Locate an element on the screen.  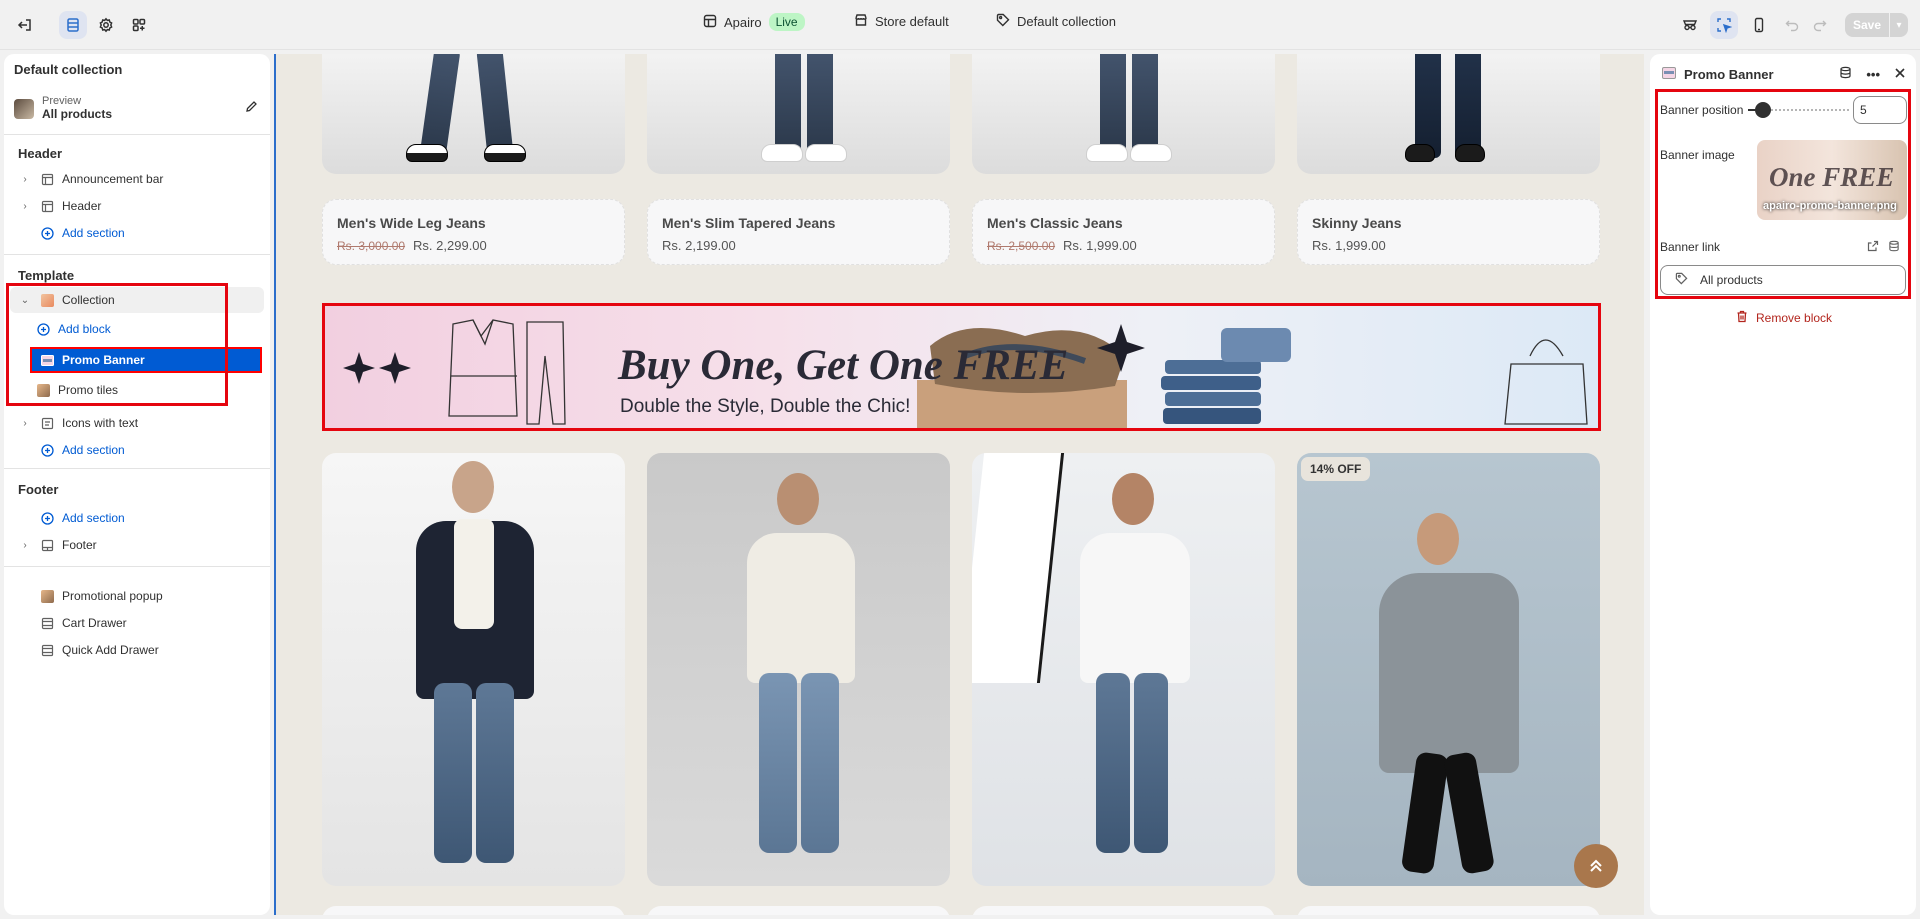
section-label: Collection is located at coordinates (88, 300).